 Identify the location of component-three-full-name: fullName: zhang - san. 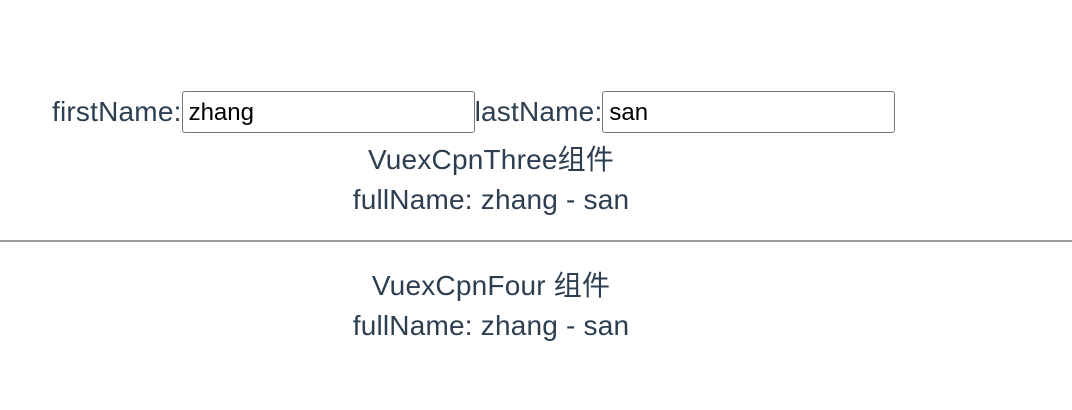
(491, 199).